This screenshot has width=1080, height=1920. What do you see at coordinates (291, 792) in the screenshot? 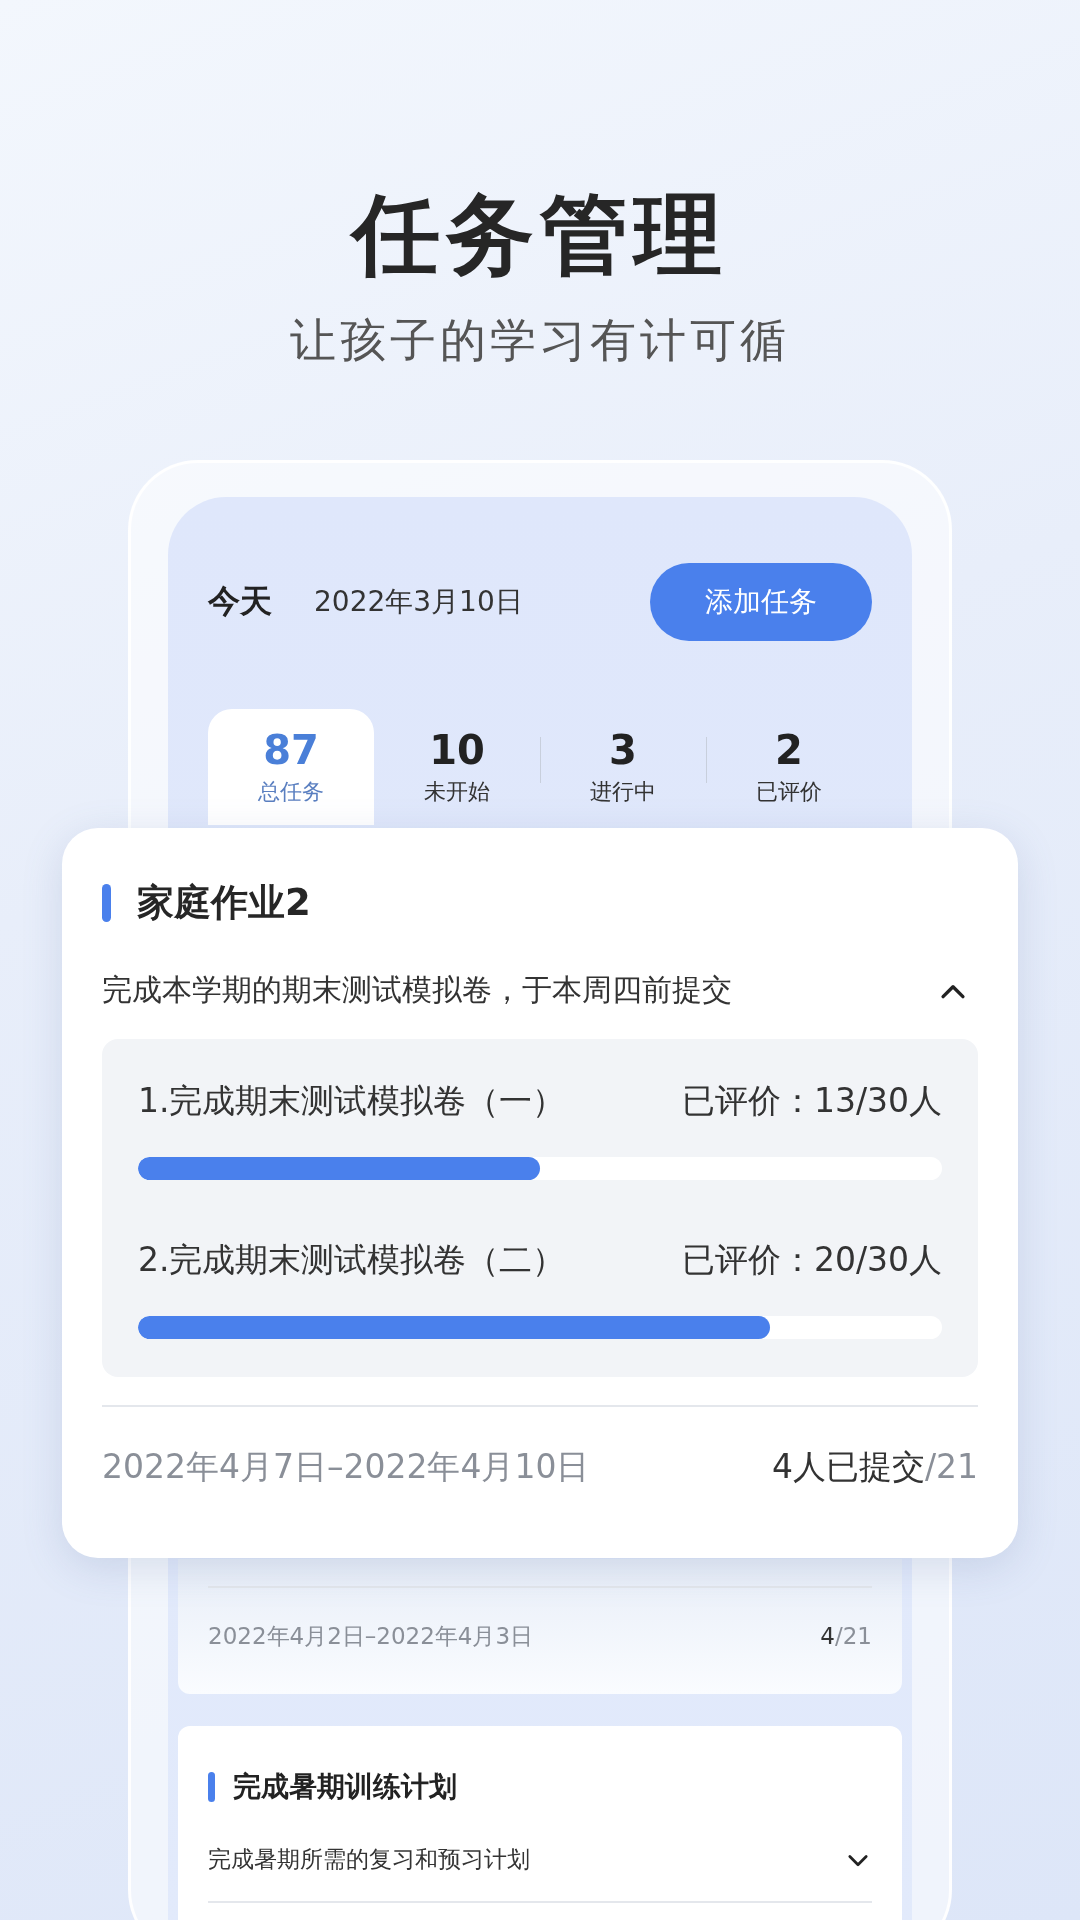
I see `stat-label: 总任务` at bounding box center [291, 792].